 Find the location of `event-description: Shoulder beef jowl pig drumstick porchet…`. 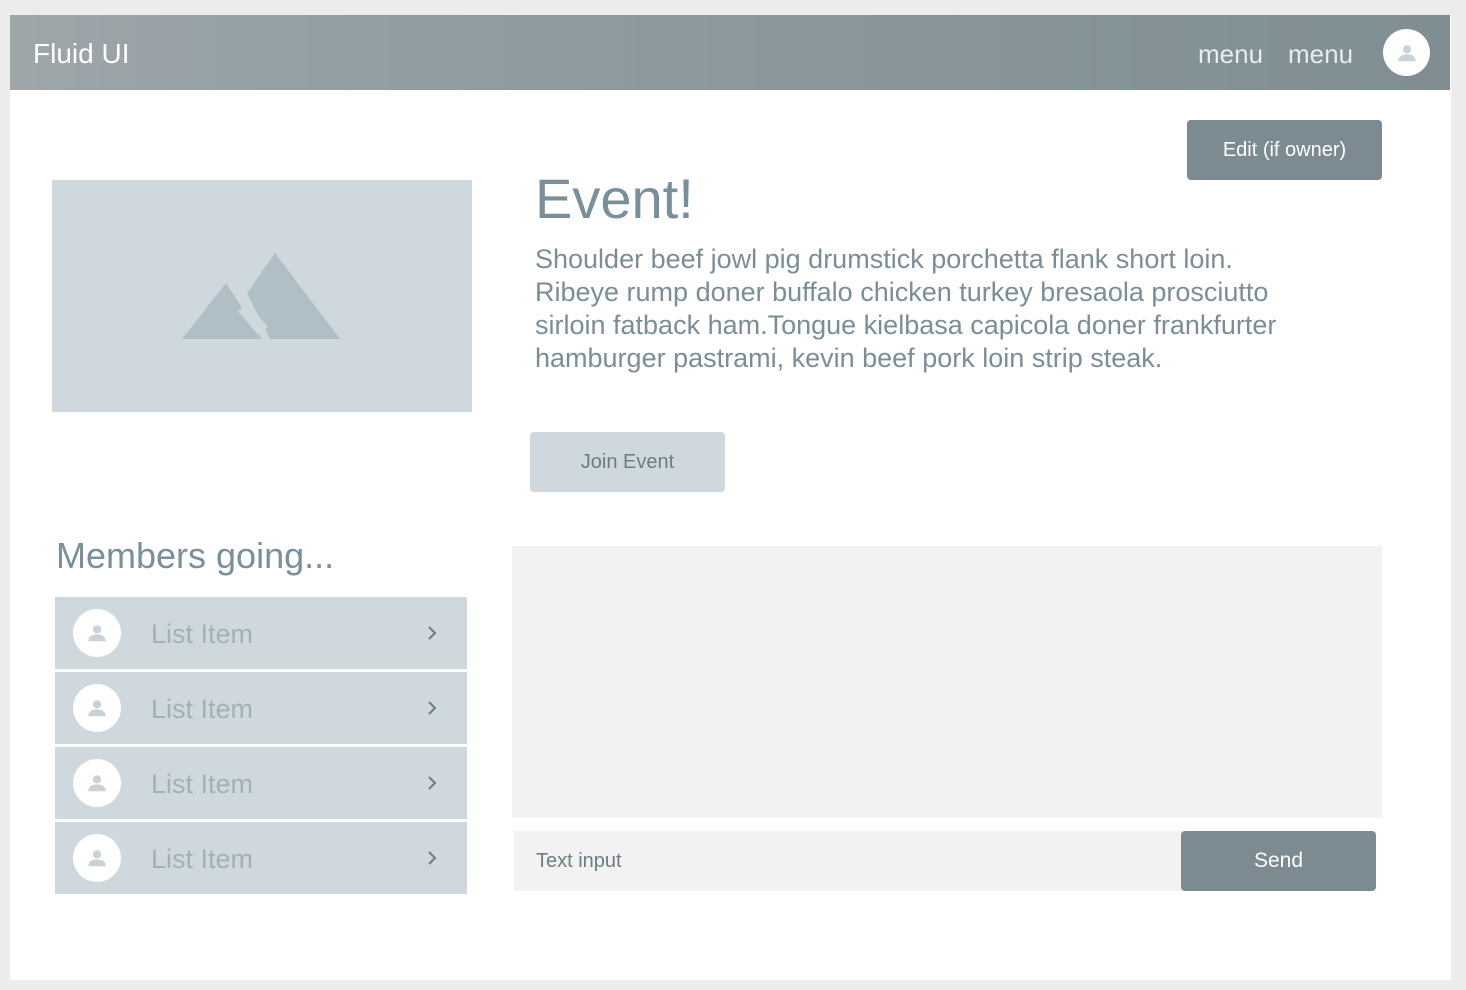

event-description: Shoulder beef jowl pig drumstick porchet… is located at coordinates (906, 308).